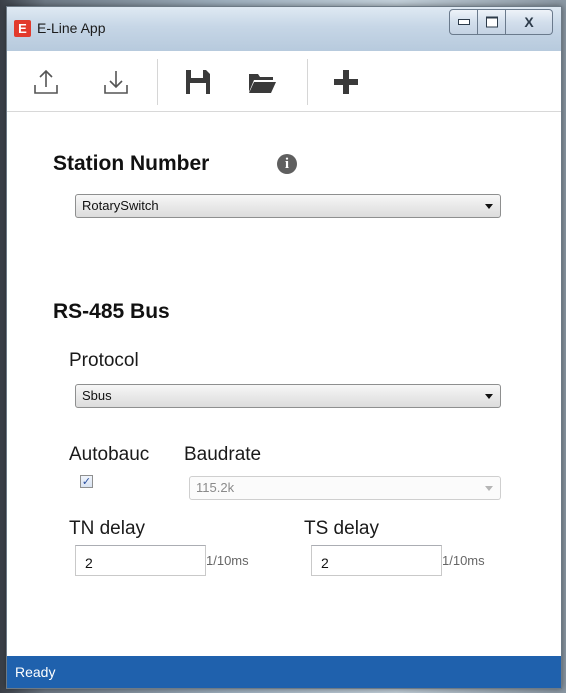  Describe the element at coordinates (107, 528) in the screenshot. I see `tn-delay-label: TN delay` at that location.